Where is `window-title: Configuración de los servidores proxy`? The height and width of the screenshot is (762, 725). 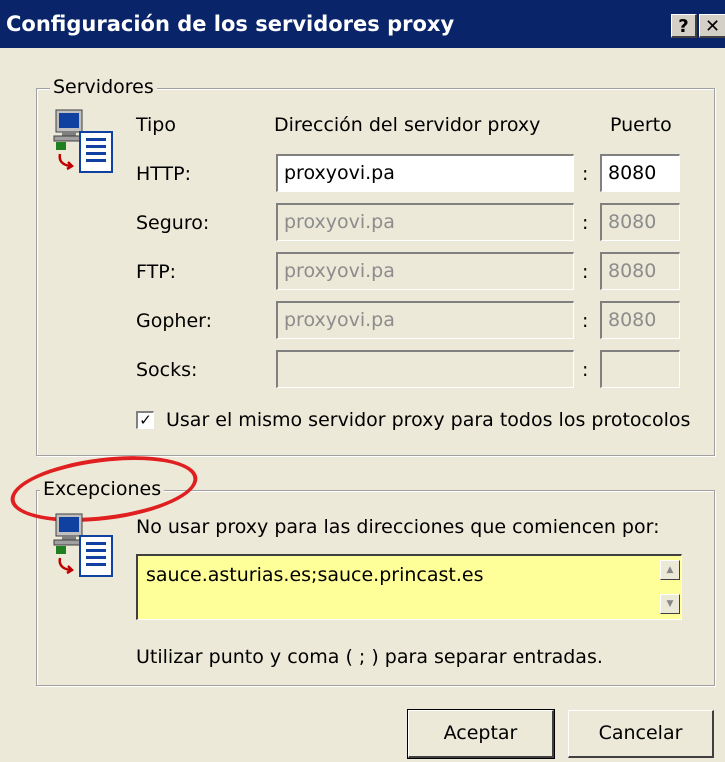
window-title: Configuración de los servidores proxy is located at coordinates (230, 24).